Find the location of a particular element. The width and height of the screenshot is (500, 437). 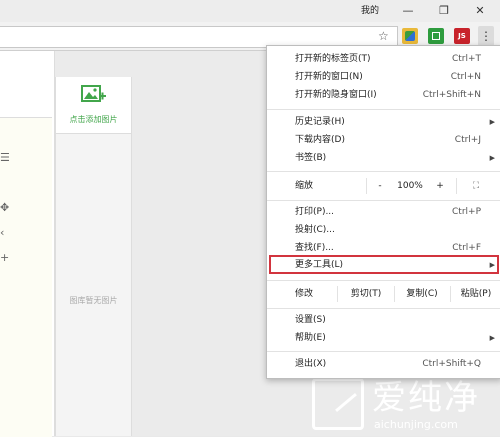

add-image-icon is located at coordinates (93, 93).